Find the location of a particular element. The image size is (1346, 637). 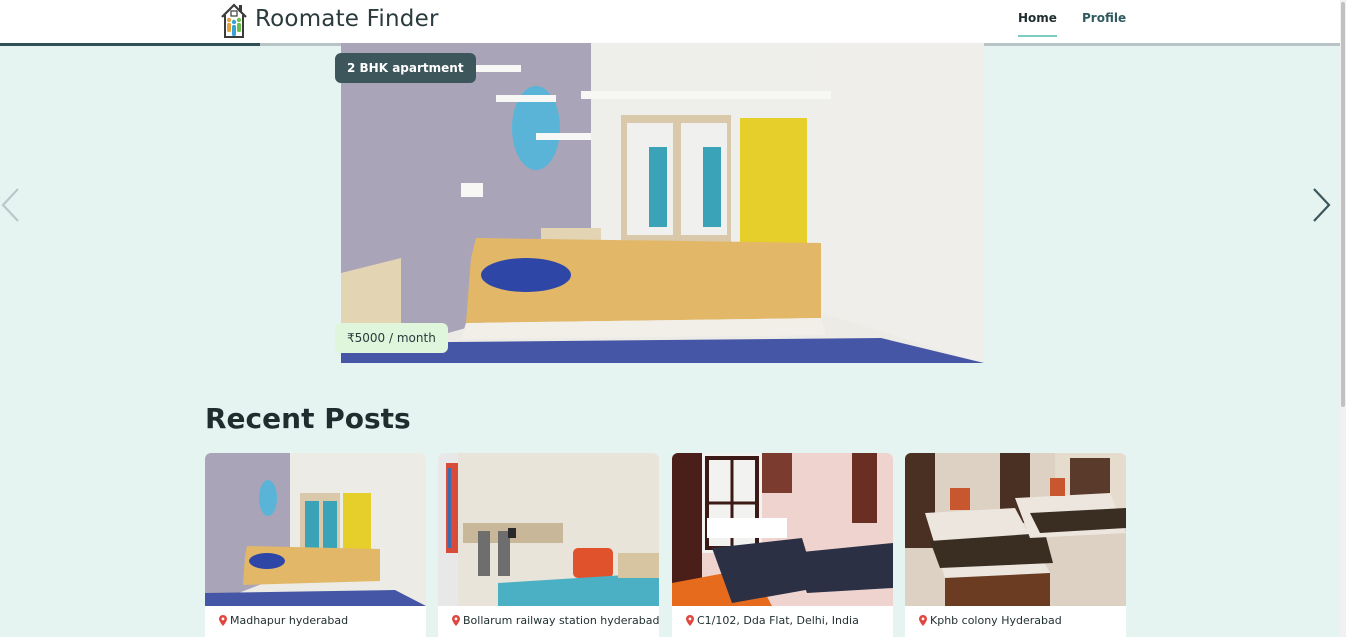

post-location: Bollarum railway station hyderabad is located at coordinates (555, 620).